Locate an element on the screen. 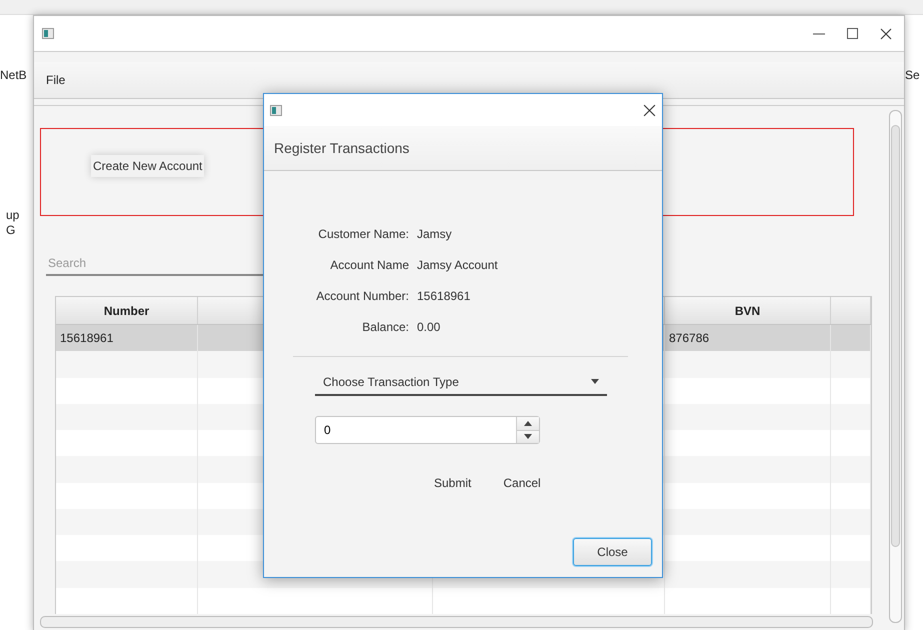 The width and height of the screenshot is (923, 630). background-text: NetB is located at coordinates (13, 75).